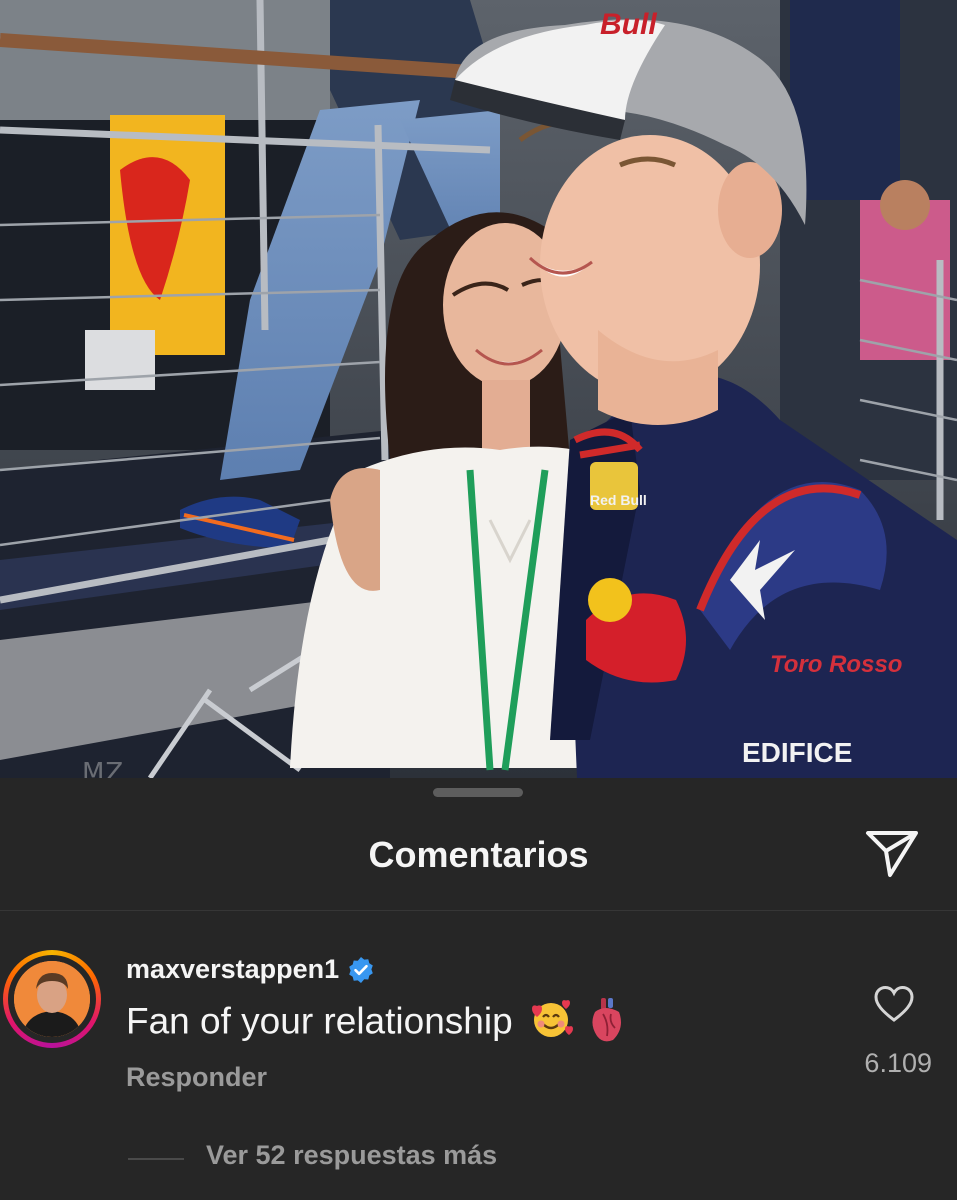 The image size is (957, 1200). Describe the element at coordinates (232, 969) in the screenshot. I see `comment-username: maxverstappen1` at that location.